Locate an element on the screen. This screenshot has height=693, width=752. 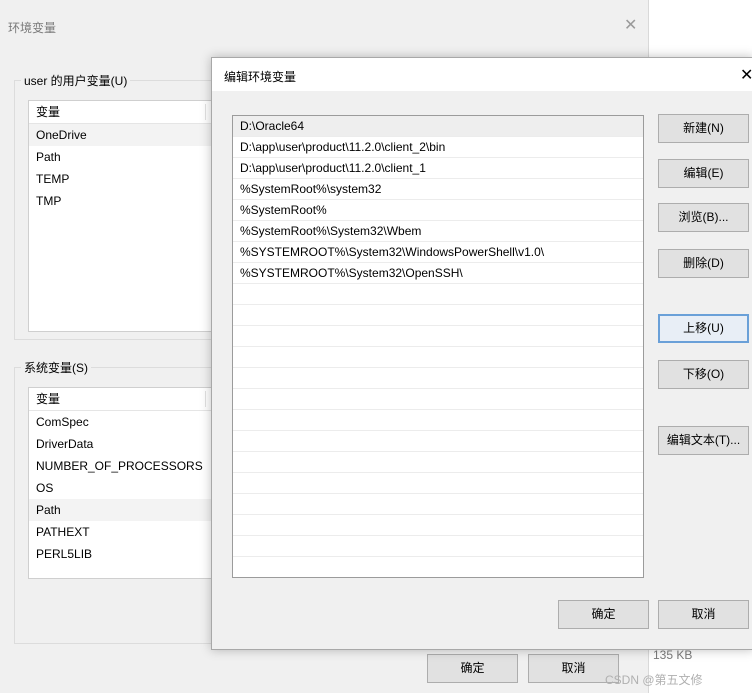
edit-button: 编辑(E) is located at coordinates (703, 173).